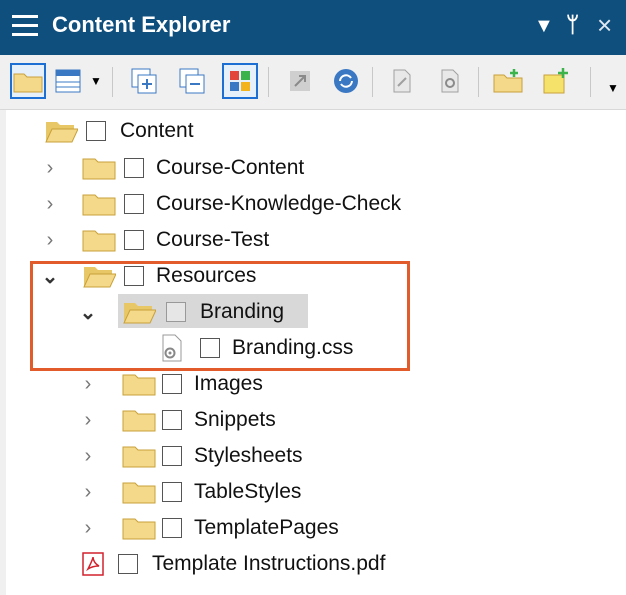 The width and height of the screenshot is (626, 595). I want to click on new-item-icon, so click(556, 81).